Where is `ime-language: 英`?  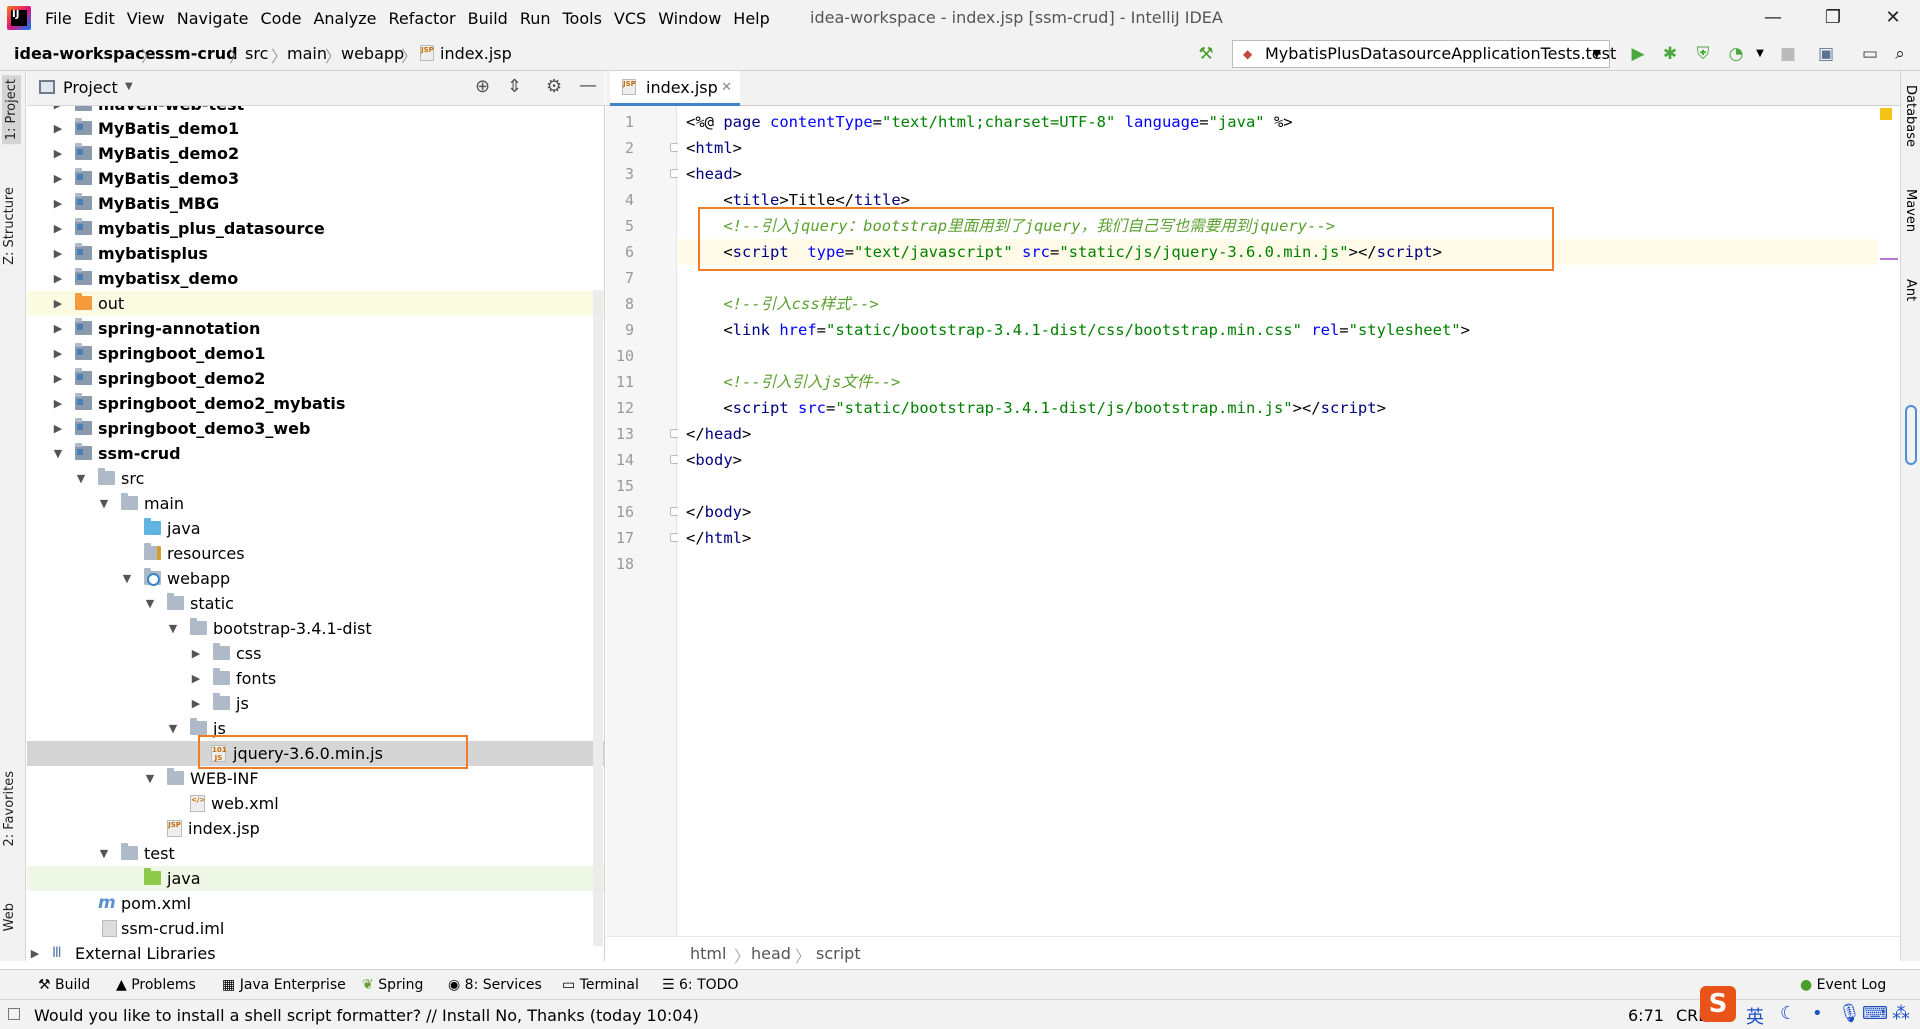 ime-language: 英 is located at coordinates (1755, 1016).